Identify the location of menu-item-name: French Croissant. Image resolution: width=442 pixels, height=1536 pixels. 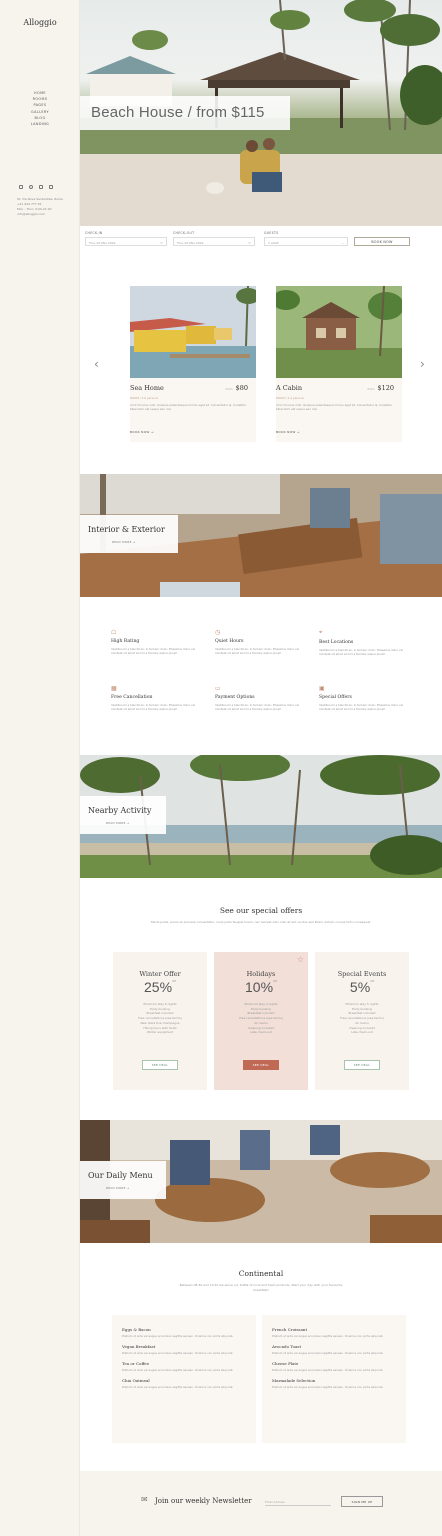
(290, 1329).